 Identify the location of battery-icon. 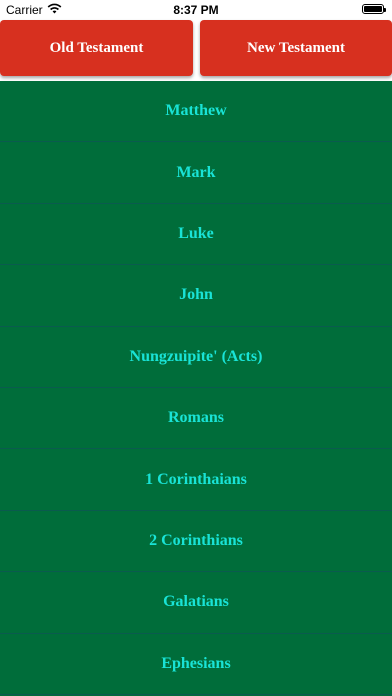
(374, 9).